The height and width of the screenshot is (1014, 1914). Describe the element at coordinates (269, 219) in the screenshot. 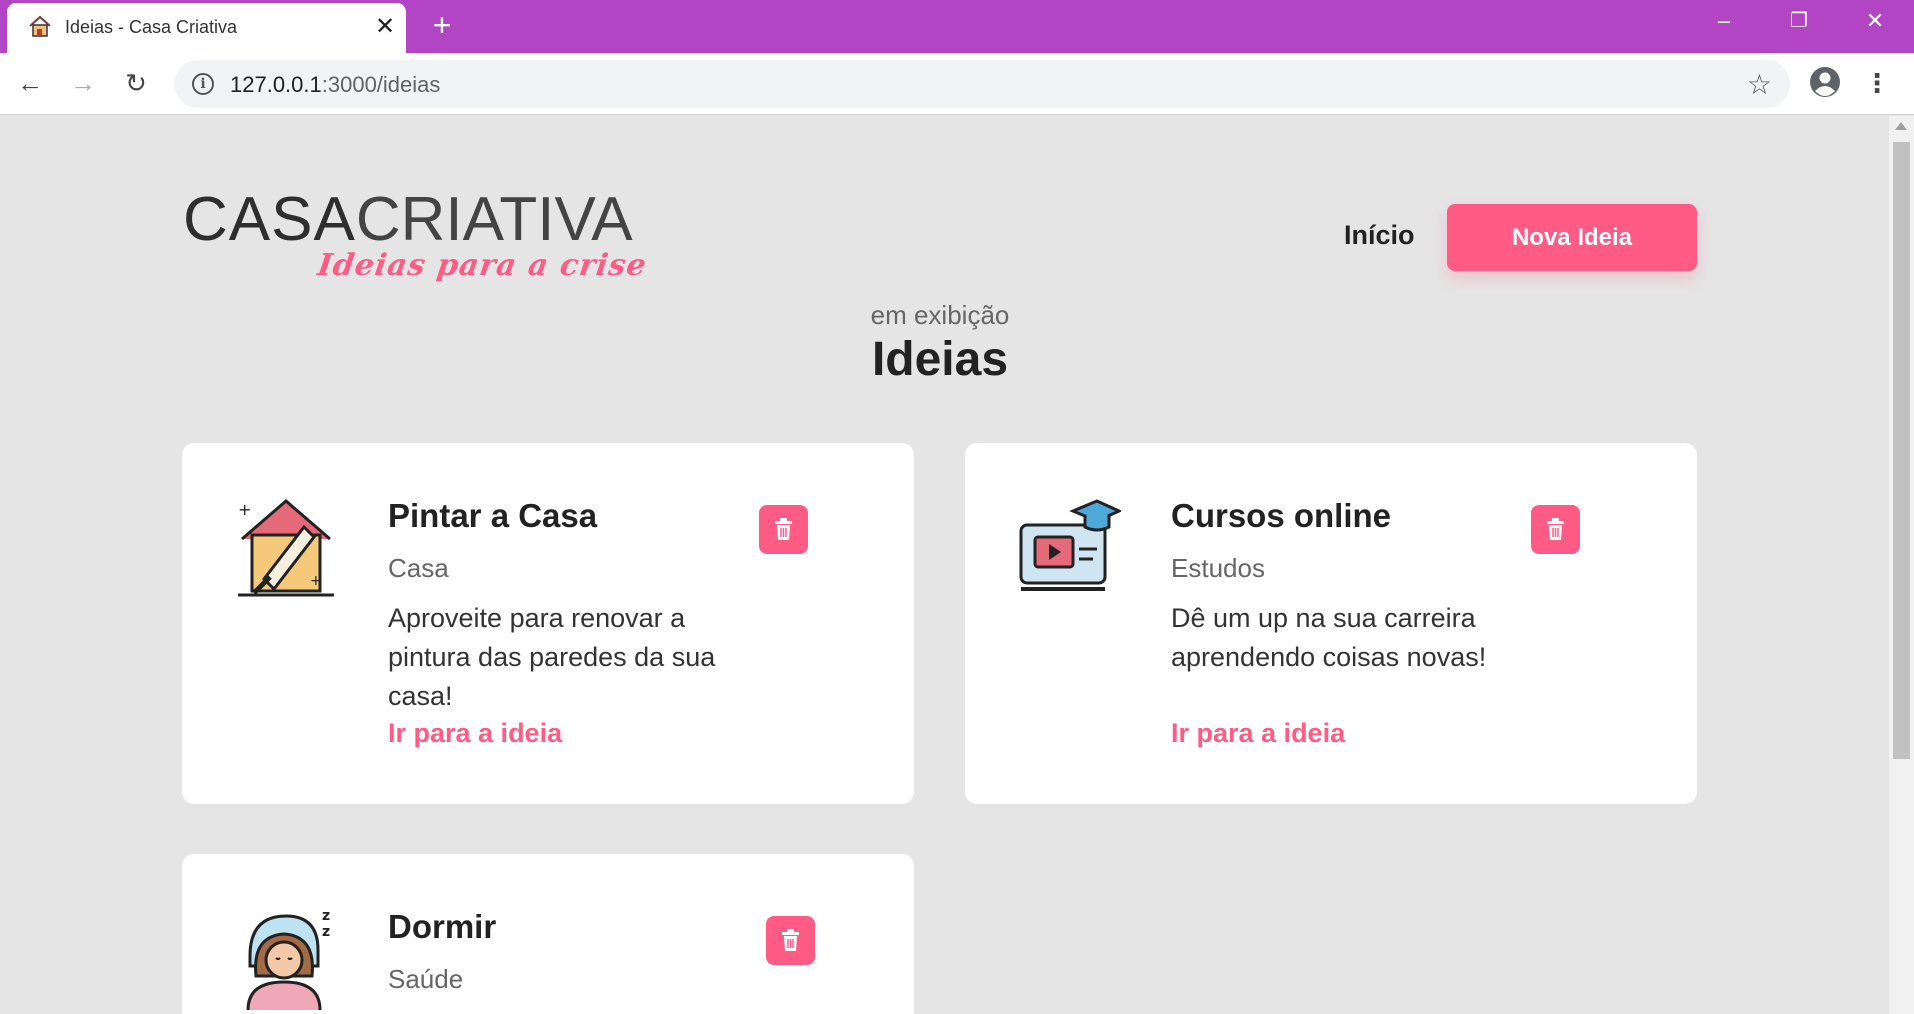

I see `logo-bold-text: CASA` at that location.